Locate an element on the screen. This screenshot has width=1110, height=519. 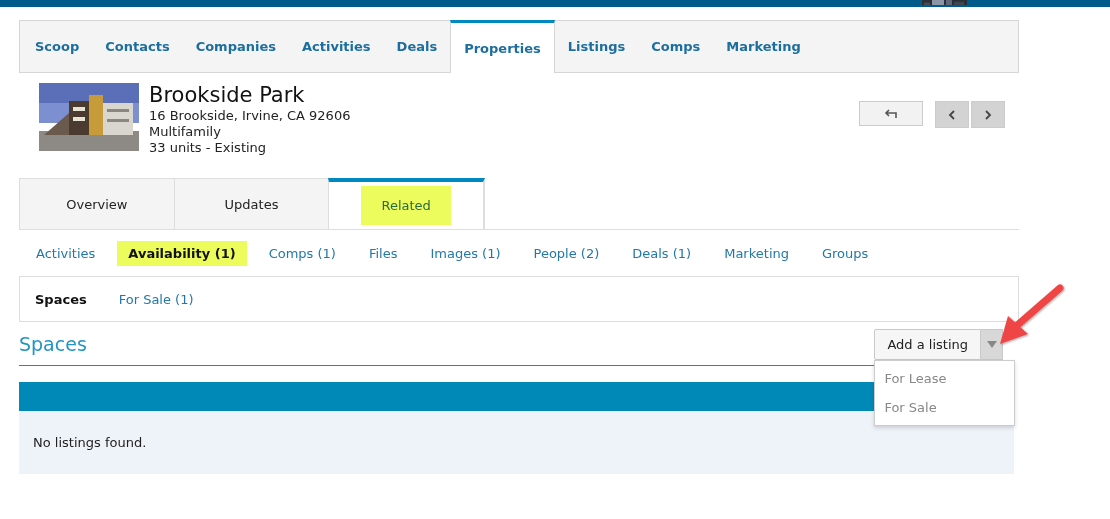
section-tab: People (2) is located at coordinates (566, 253).